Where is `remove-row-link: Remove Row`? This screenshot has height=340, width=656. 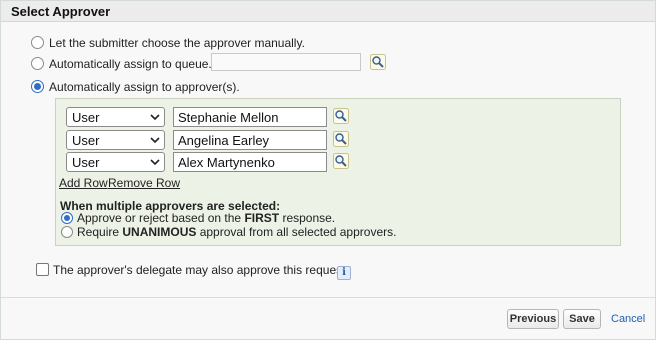 remove-row-link: Remove Row is located at coordinates (144, 183).